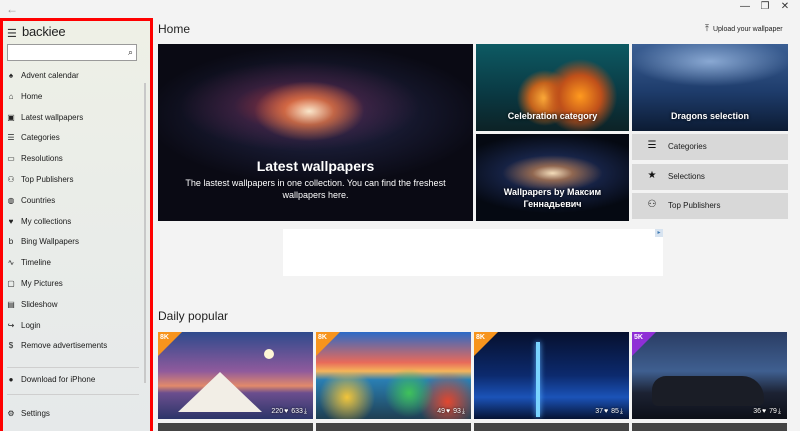 Image resolution: width=800 pixels, height=431 pixels. Describe the element at coordinates (73, 243) in the screenshot. I see `sidebar-item-bing-wallpapers: b Bing Wallpapers` at that location.